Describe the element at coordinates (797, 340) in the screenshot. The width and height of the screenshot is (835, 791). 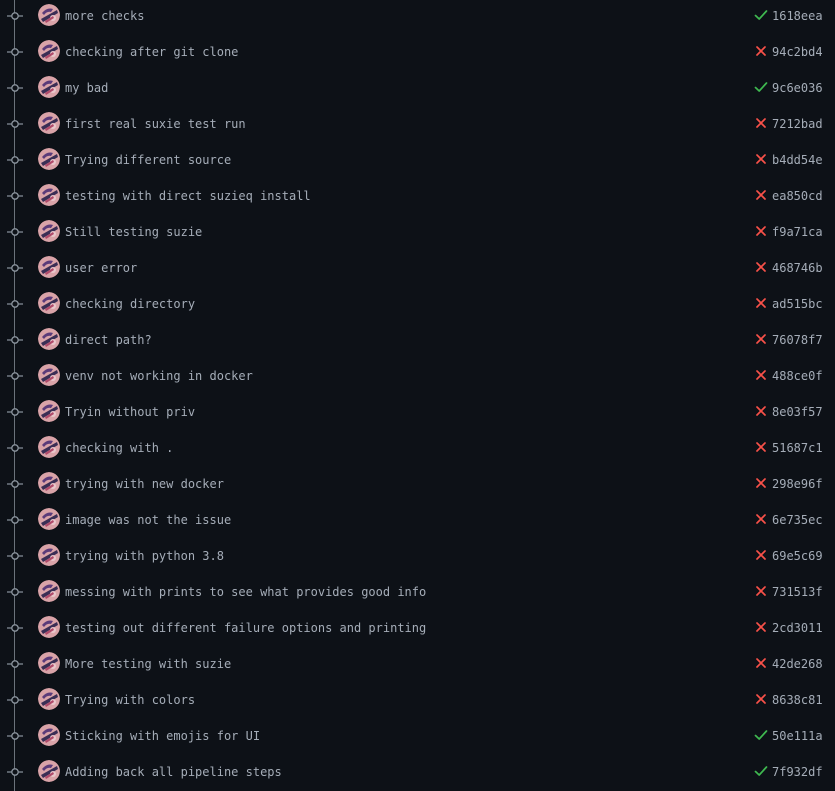
I see `commit-sha-link: 76078f7` at that location.